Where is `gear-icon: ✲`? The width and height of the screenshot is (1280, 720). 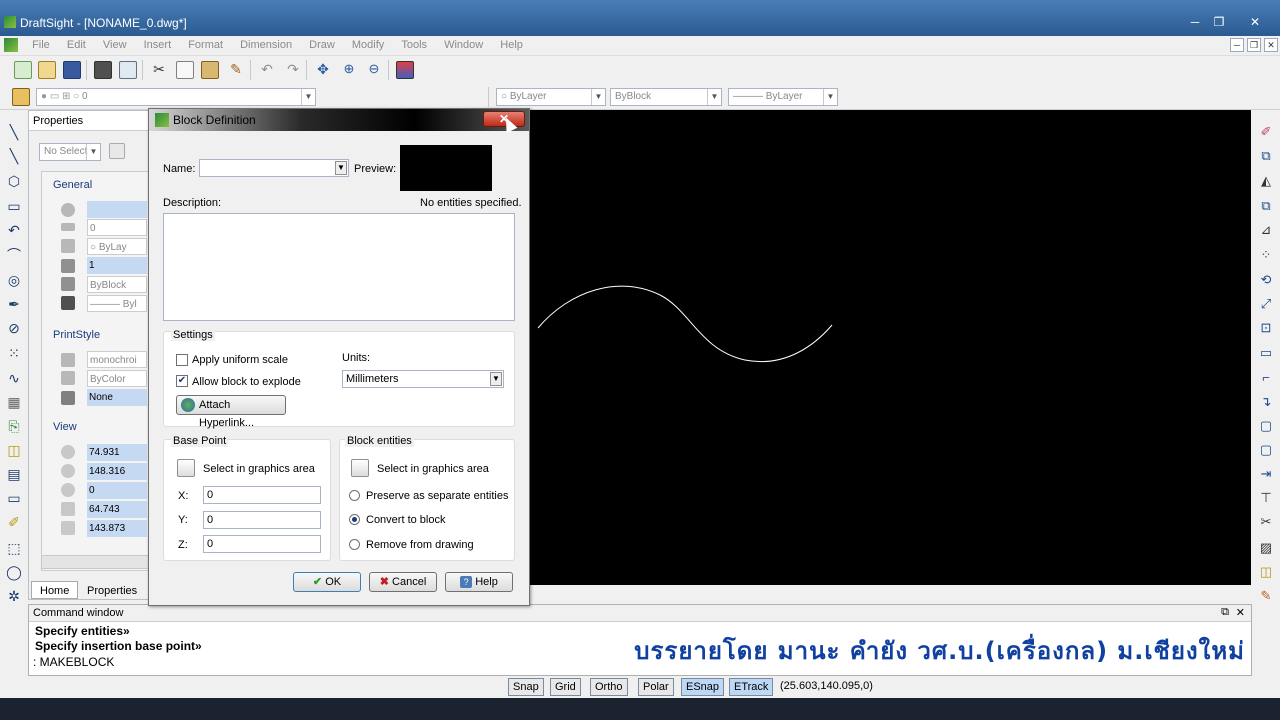
gear-icon: ✲ is located at coordinates (14, 596).